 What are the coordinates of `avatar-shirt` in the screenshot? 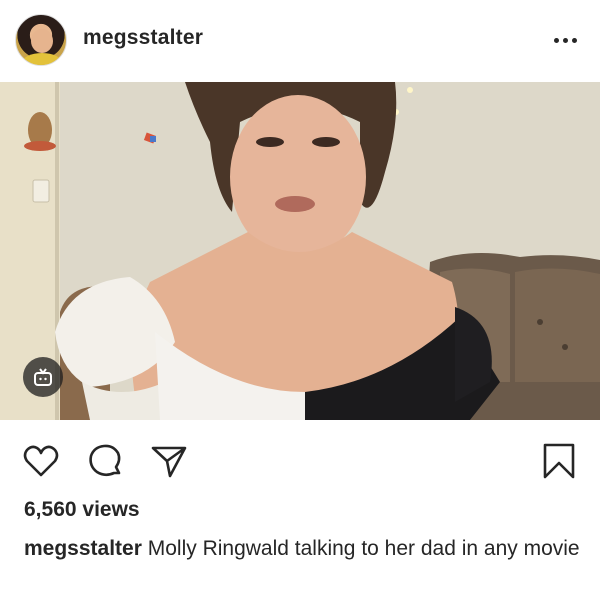 It's located at (42, 59).